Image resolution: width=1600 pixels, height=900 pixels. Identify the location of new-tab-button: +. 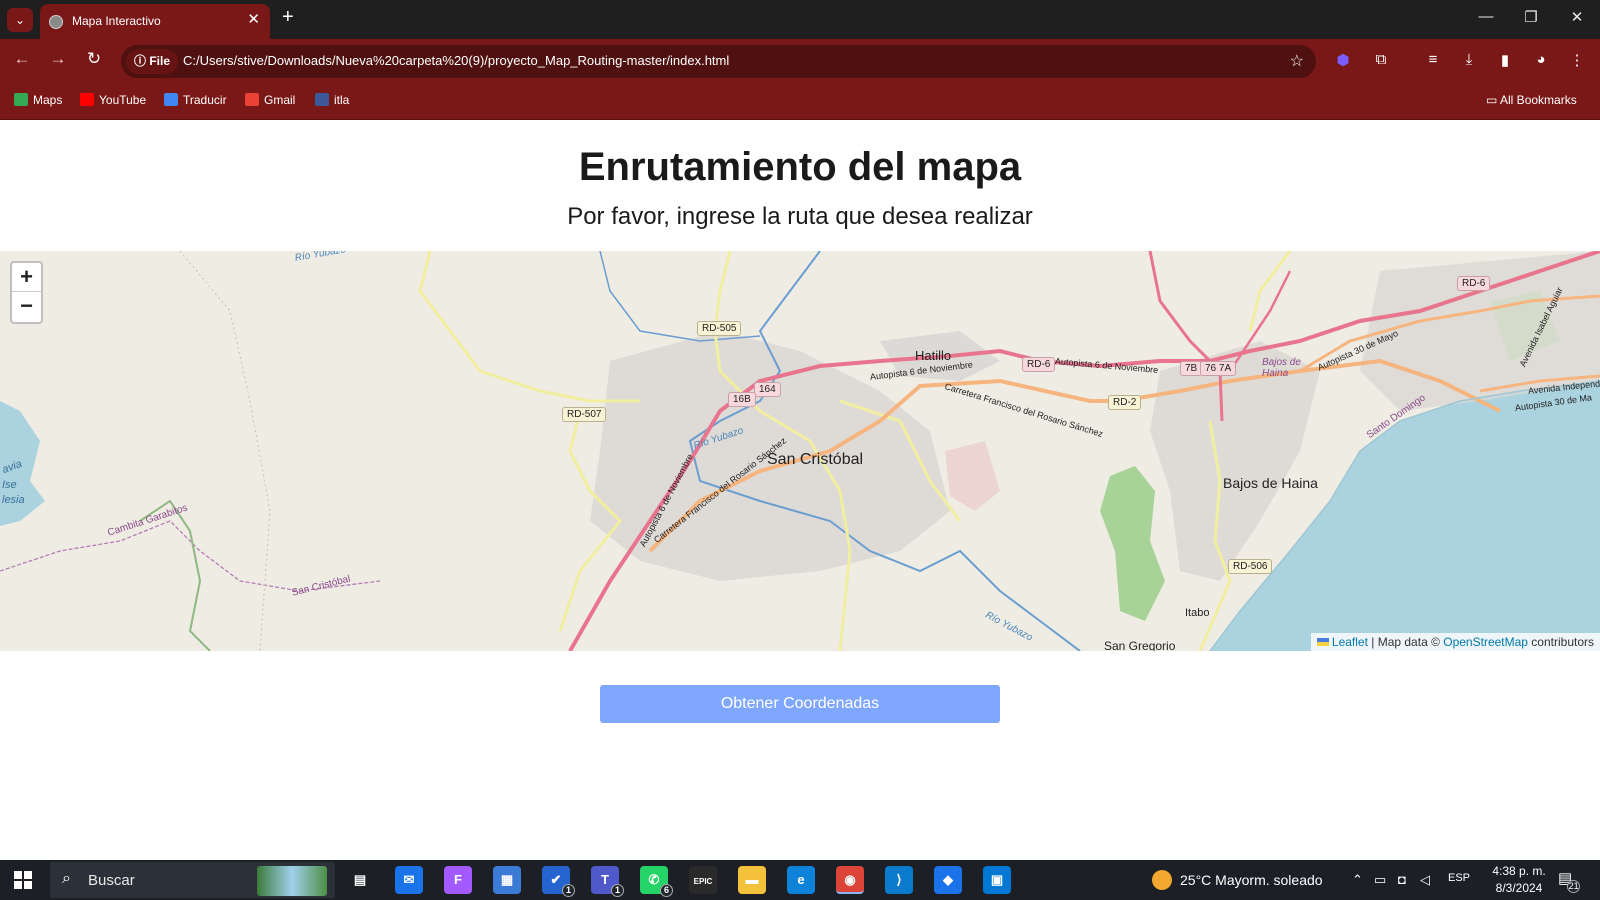
(288, 17).